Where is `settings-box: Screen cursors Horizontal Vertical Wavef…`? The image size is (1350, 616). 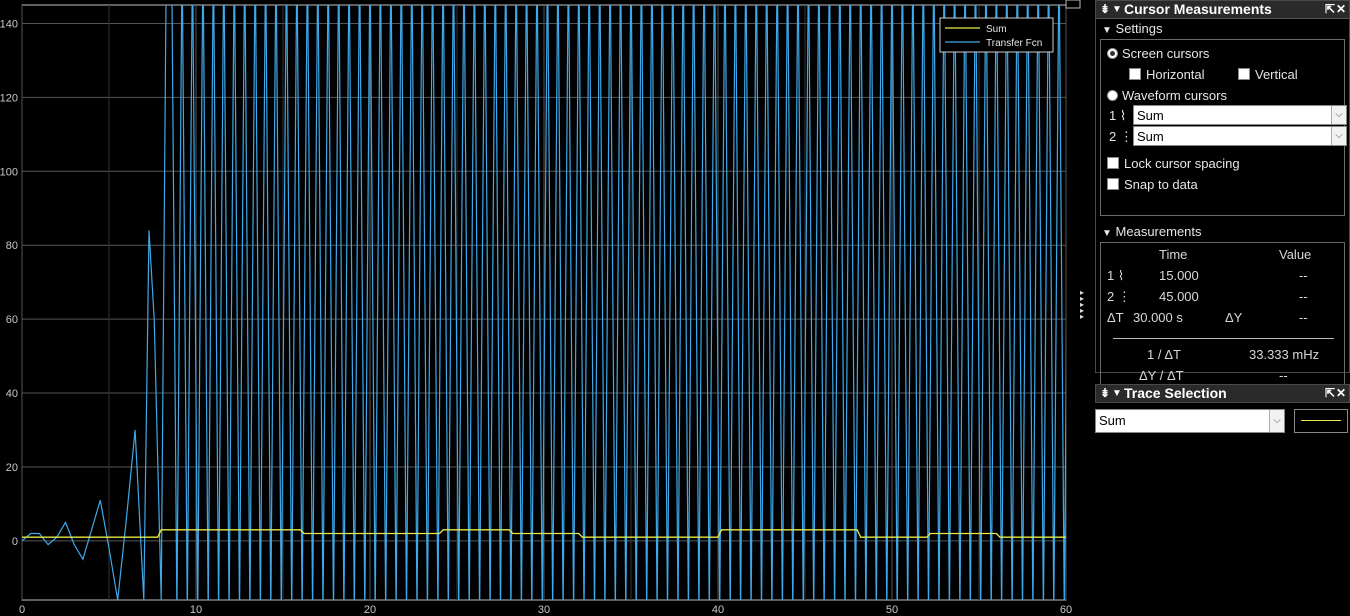 settings-box: Screen cursors Horizontal Vertical Wavef… is located at coordinates (1223, 127).